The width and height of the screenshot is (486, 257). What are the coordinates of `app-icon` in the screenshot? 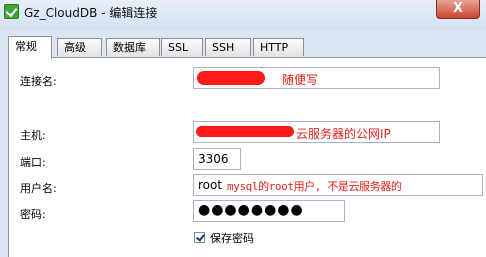 It's located at (11, 11).